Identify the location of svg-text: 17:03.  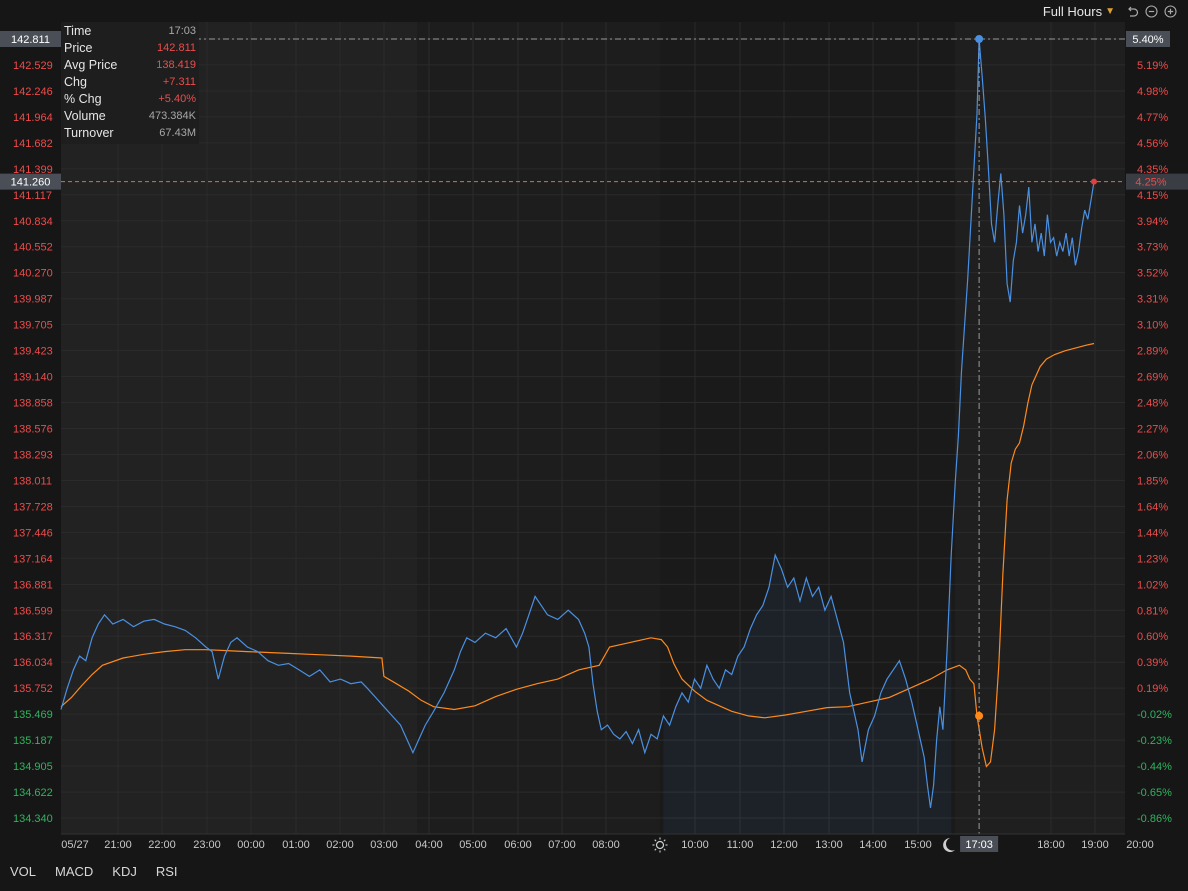
(979, 845).